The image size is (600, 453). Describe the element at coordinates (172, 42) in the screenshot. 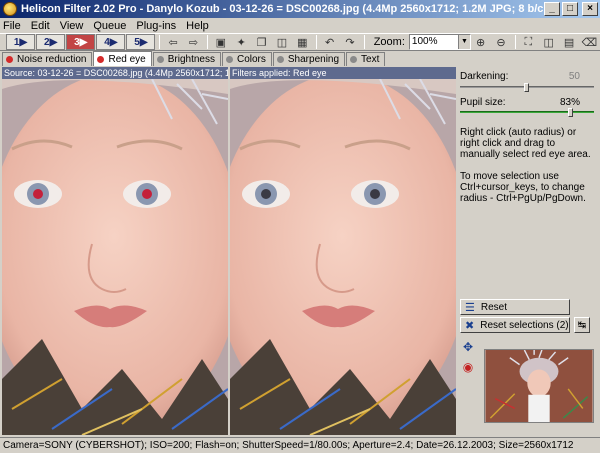

I see `back-arrow-icon: ⇦` at that location.